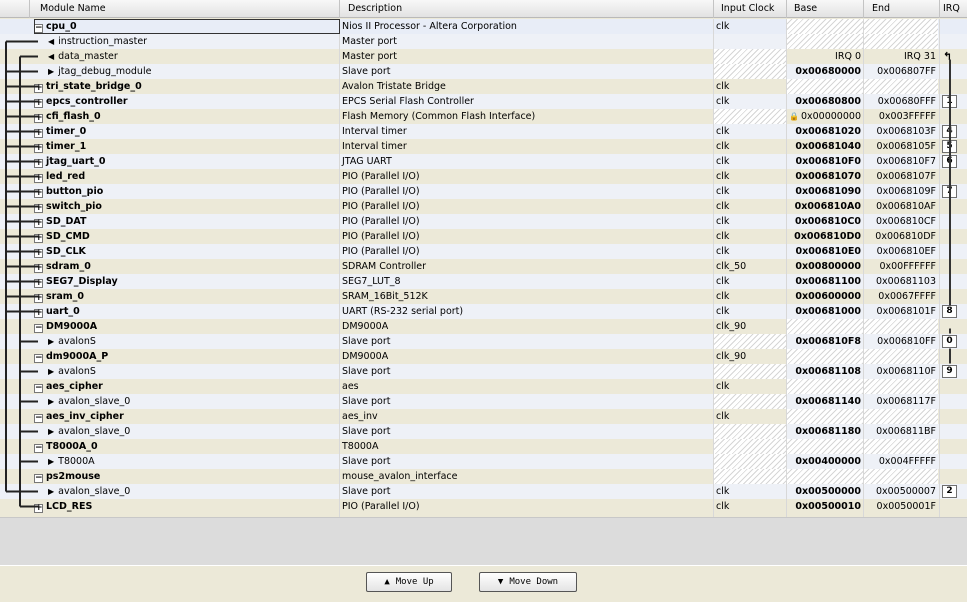 This screenshot has width=967, height=602. Describe the element at coordinates (825, 116) in the screenshot. I see `base-address-cell: 🔒 0x00000000` at that location.